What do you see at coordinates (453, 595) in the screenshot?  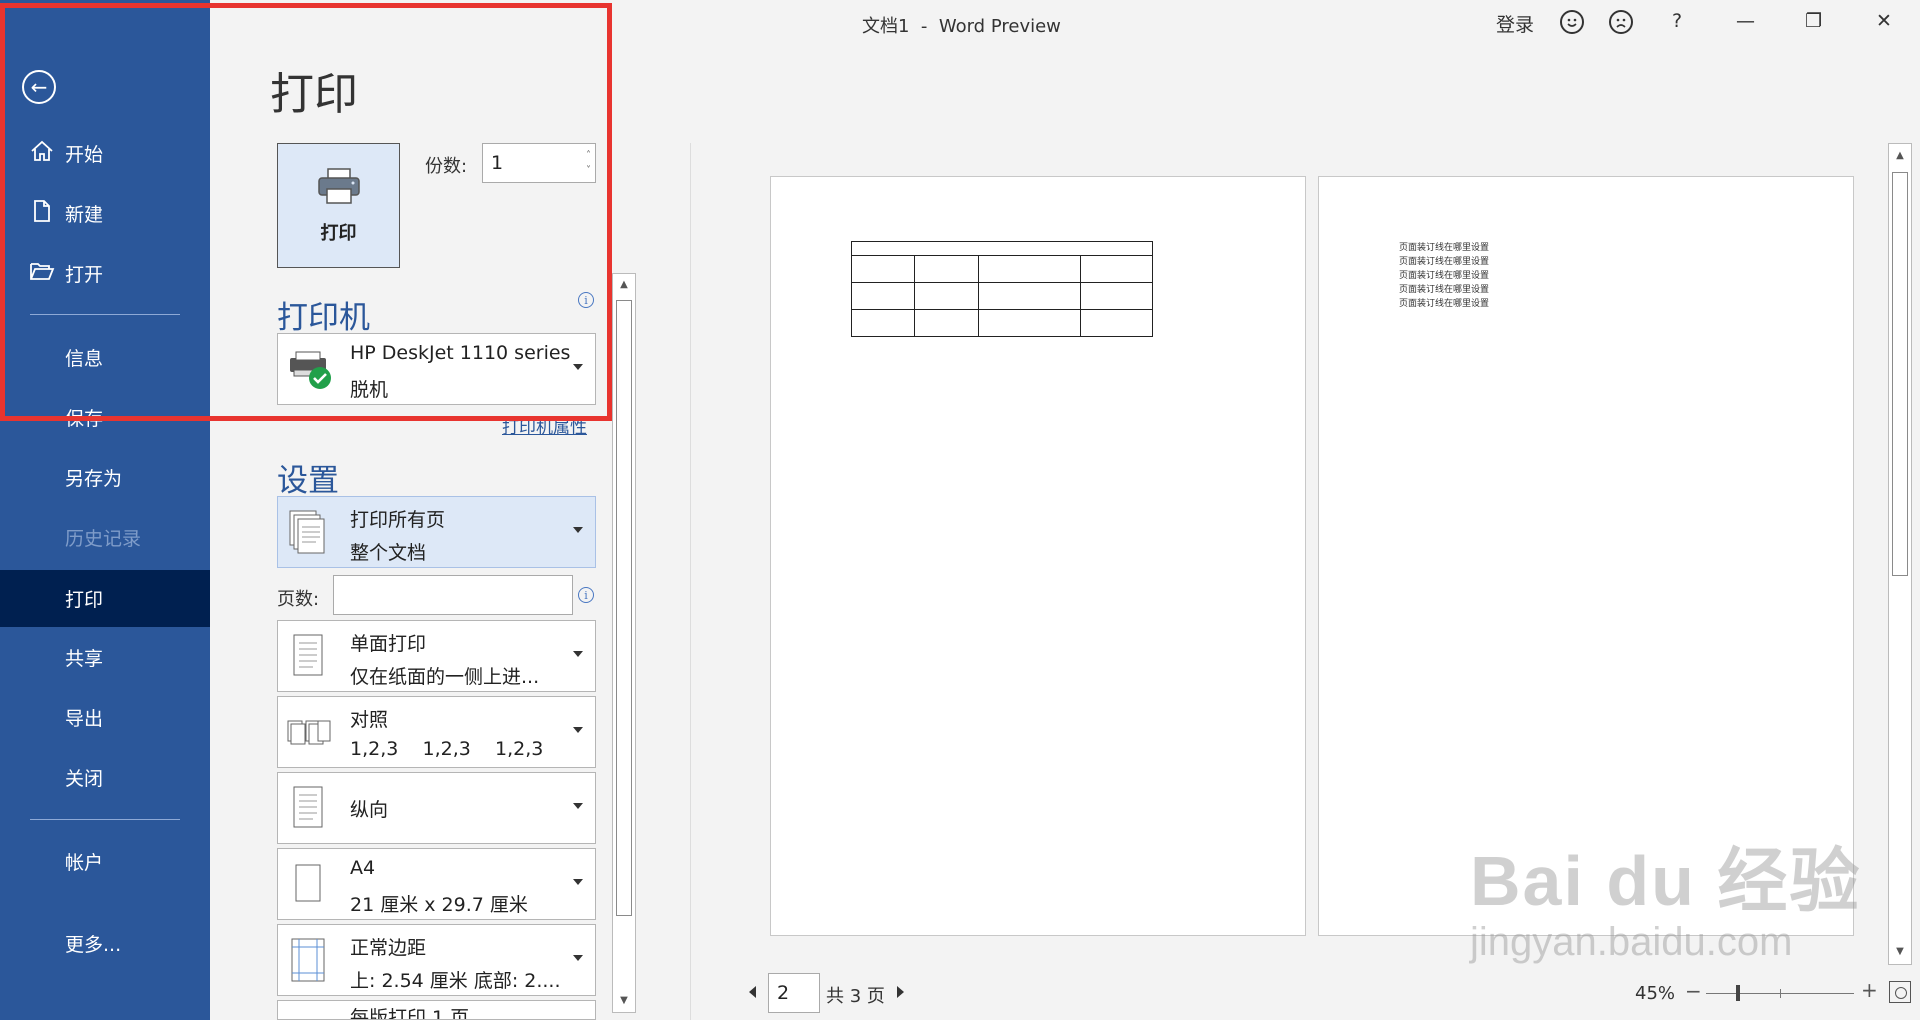 I see `pages-input` at bounding box center [453, 595].